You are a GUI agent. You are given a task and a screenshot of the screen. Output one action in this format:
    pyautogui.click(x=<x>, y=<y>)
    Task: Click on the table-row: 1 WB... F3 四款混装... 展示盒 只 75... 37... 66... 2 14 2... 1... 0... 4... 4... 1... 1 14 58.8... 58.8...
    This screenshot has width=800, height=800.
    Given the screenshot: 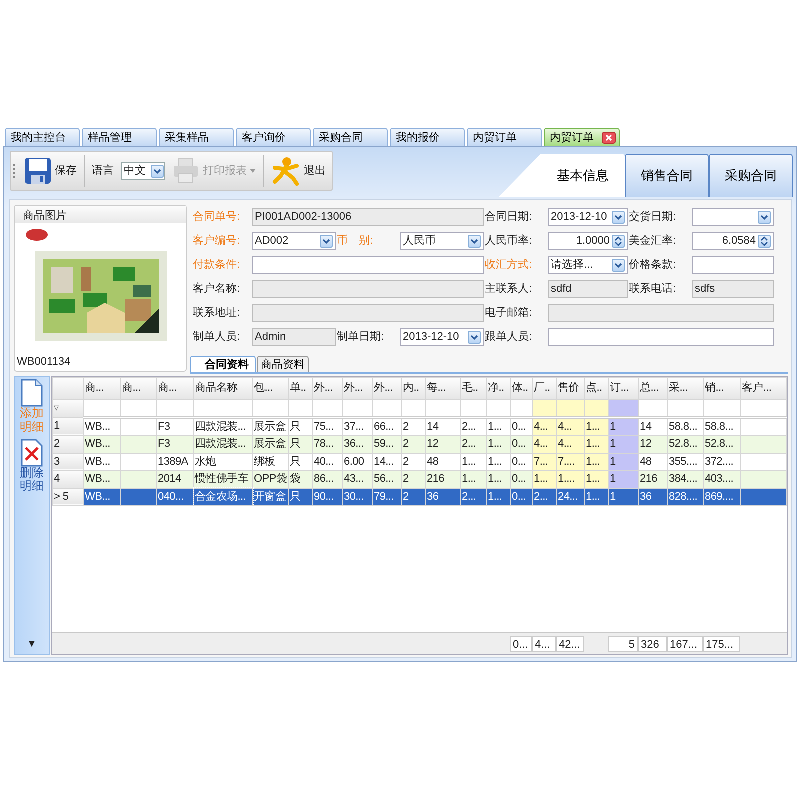 What is the action you would take?
    pyautogui.click(x=419, y=426)
    